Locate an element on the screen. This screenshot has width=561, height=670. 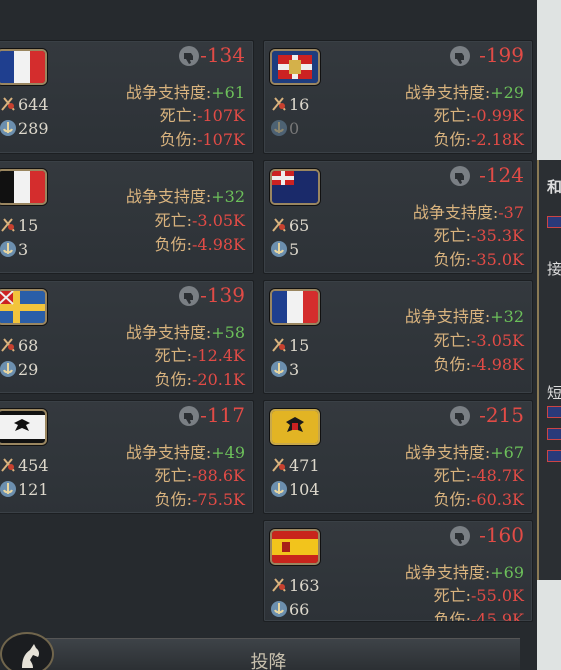
wounded-value: -4.98K is located at coordinates (218, 244).